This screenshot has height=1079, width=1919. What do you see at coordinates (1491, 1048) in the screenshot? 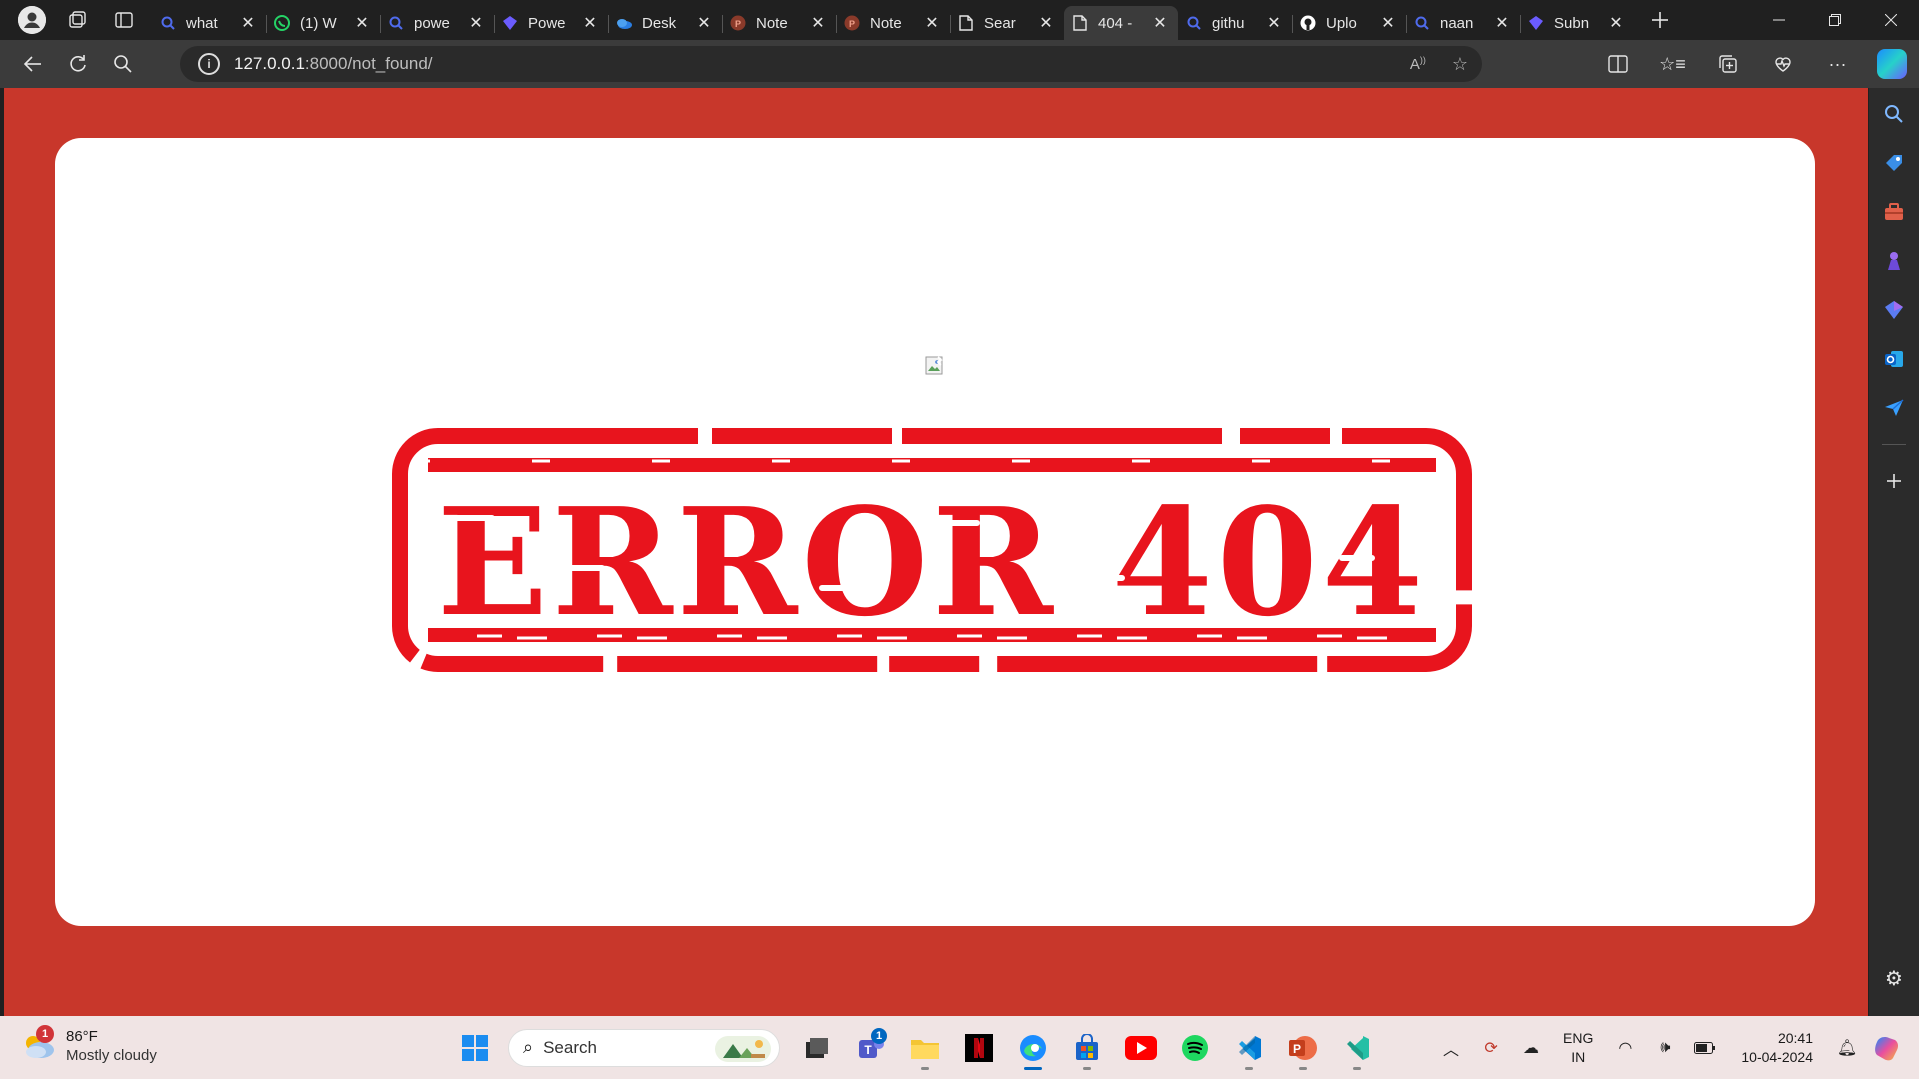
I see `sync-status-button: ⟳` at bounding box center [1491, 1048].